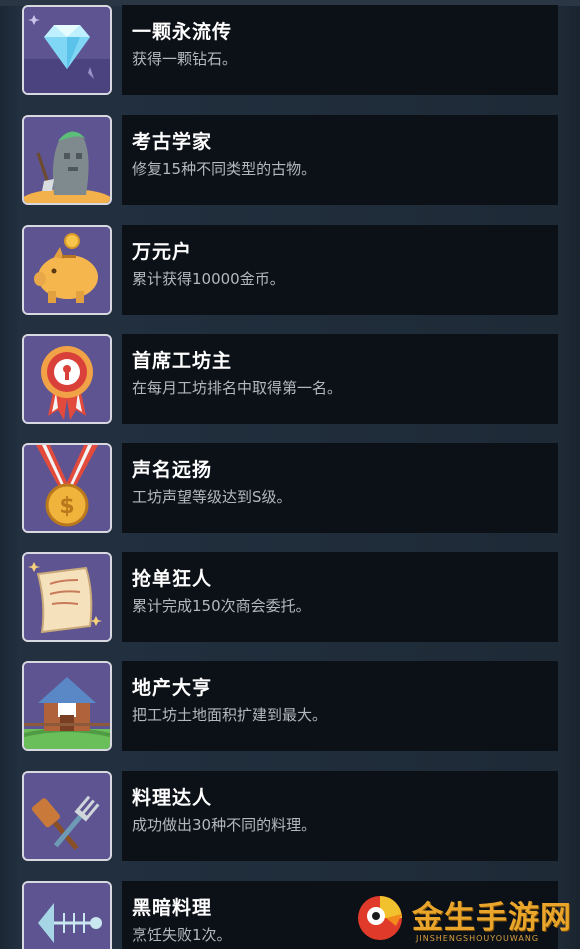 The width and height of the screenshot is (580, 949). What do you see at coordinates (172, 798) in the screenshot?
I see `achievement-title: 料理达人` at bounding box center [172, 798].